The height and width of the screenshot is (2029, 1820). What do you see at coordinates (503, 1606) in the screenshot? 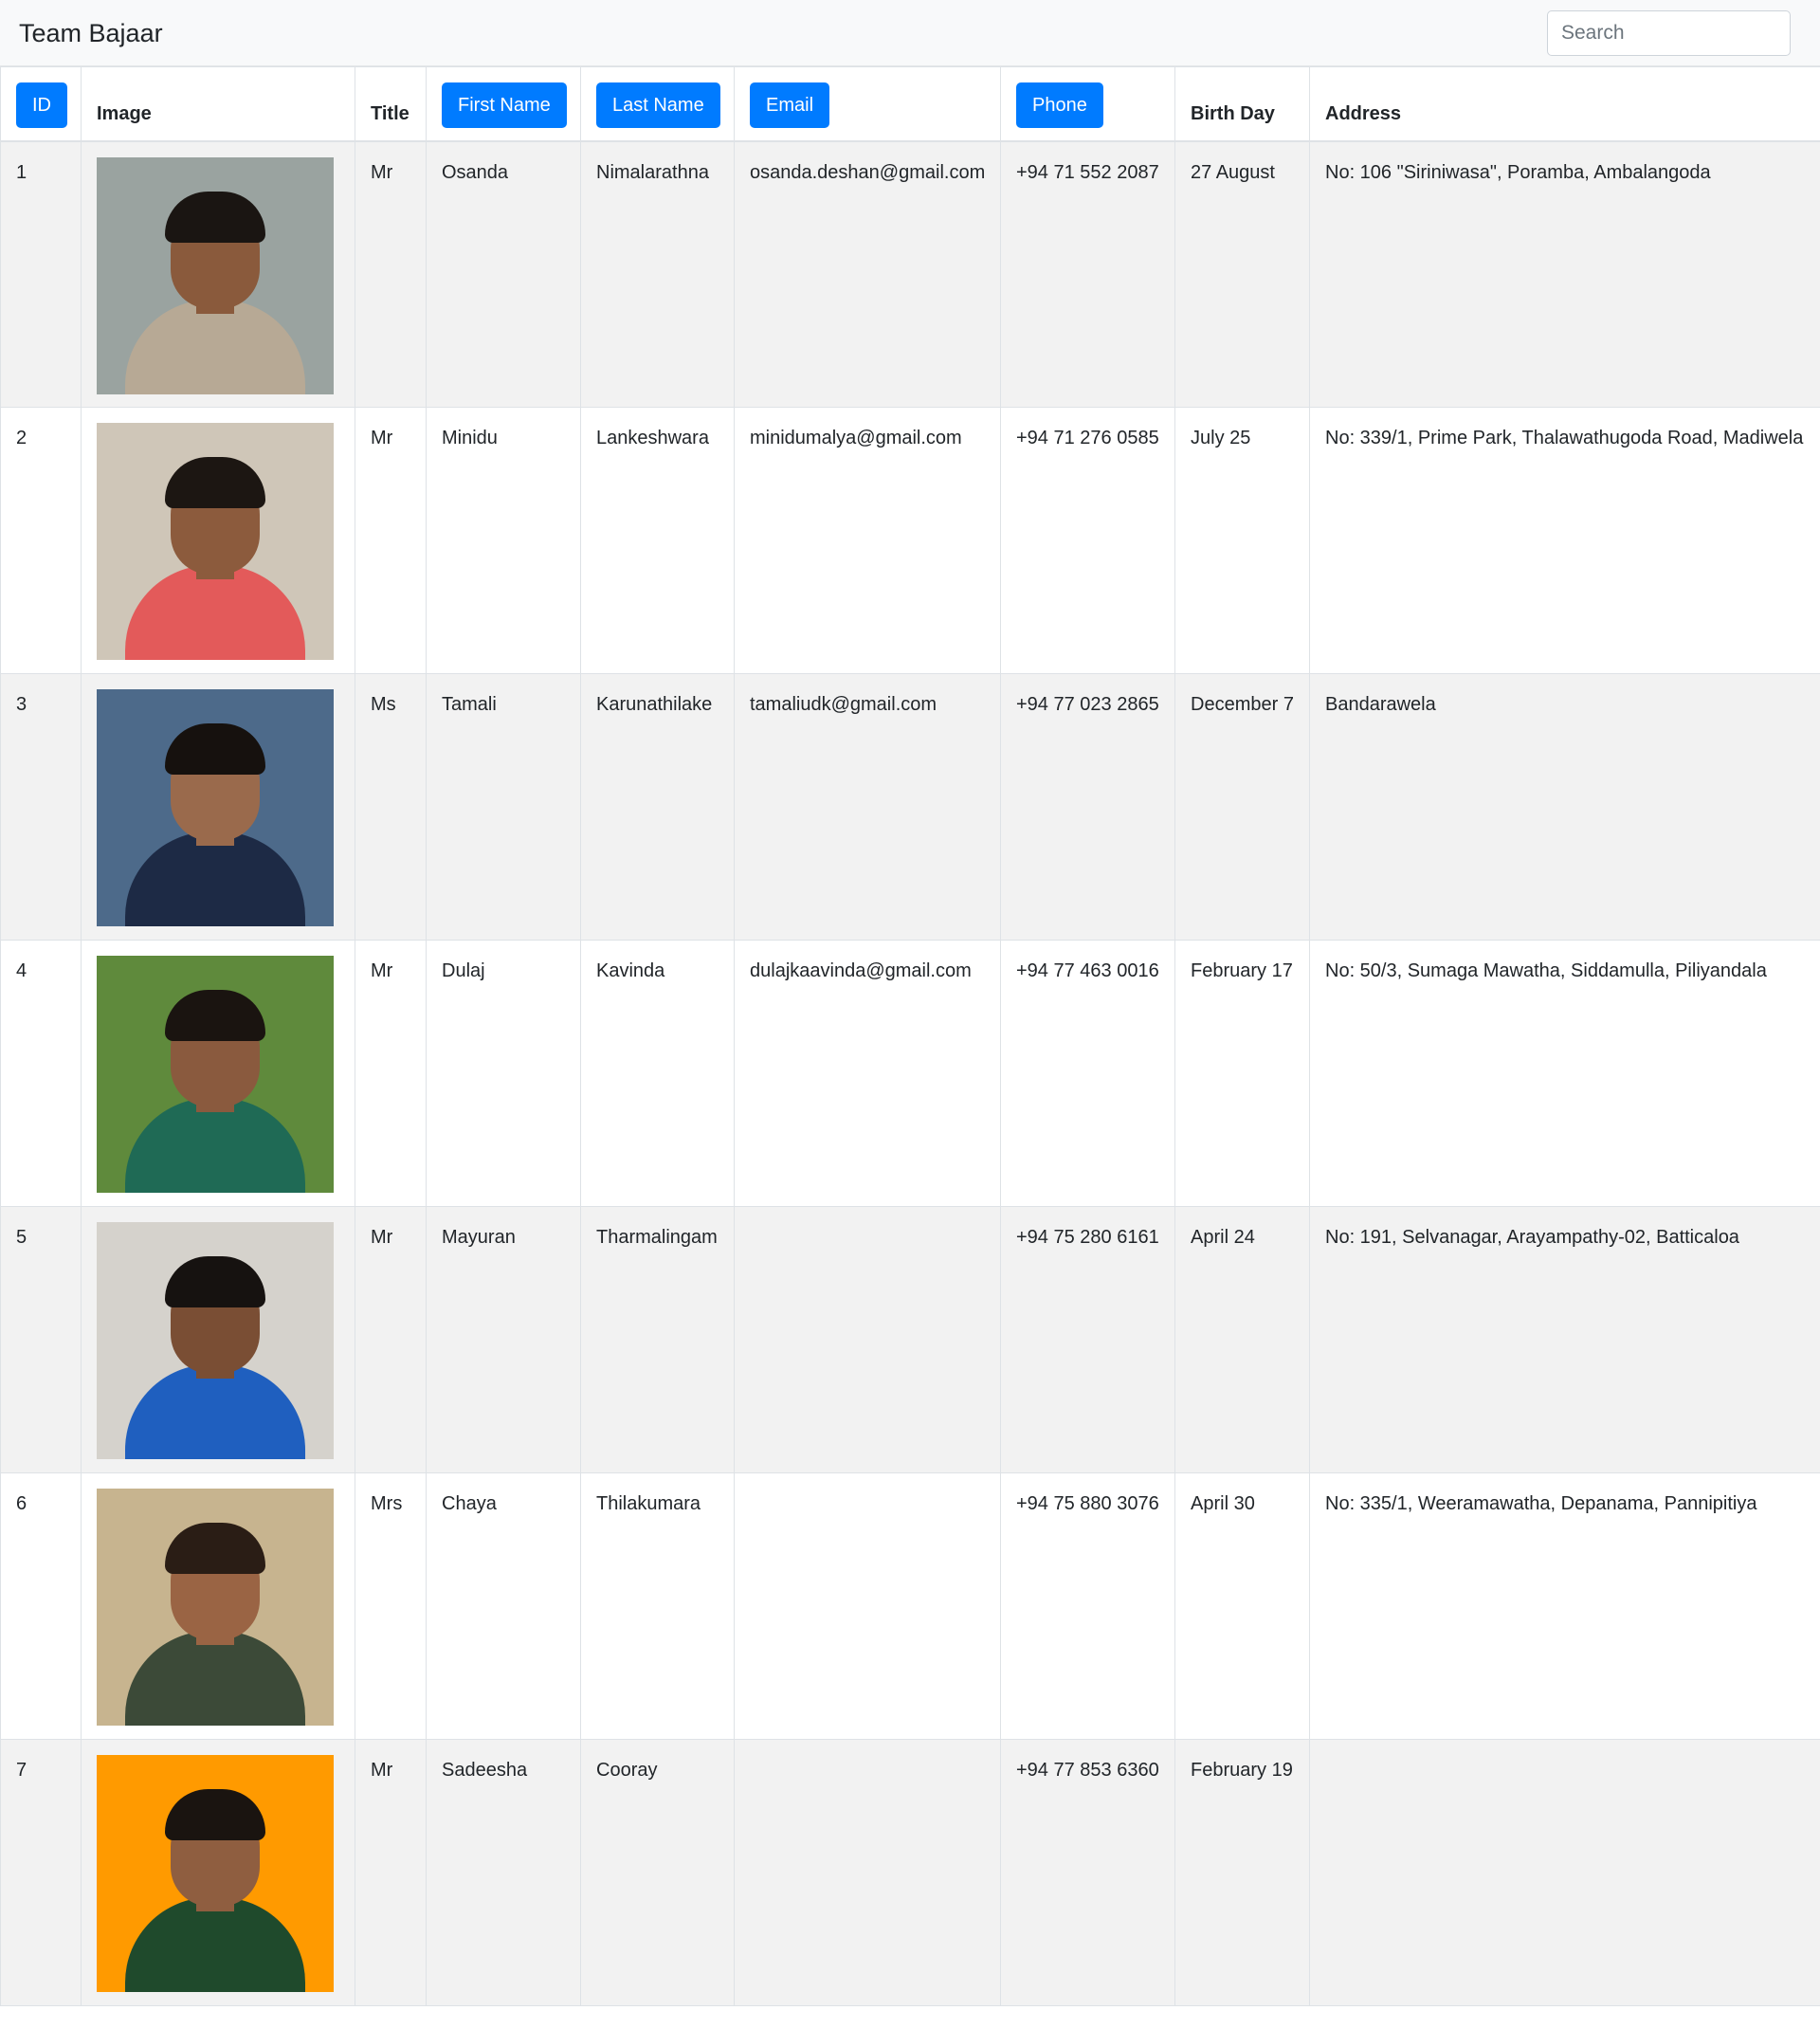
I see `cell-first-name: Chaya` at bounding box center [503, 1606].